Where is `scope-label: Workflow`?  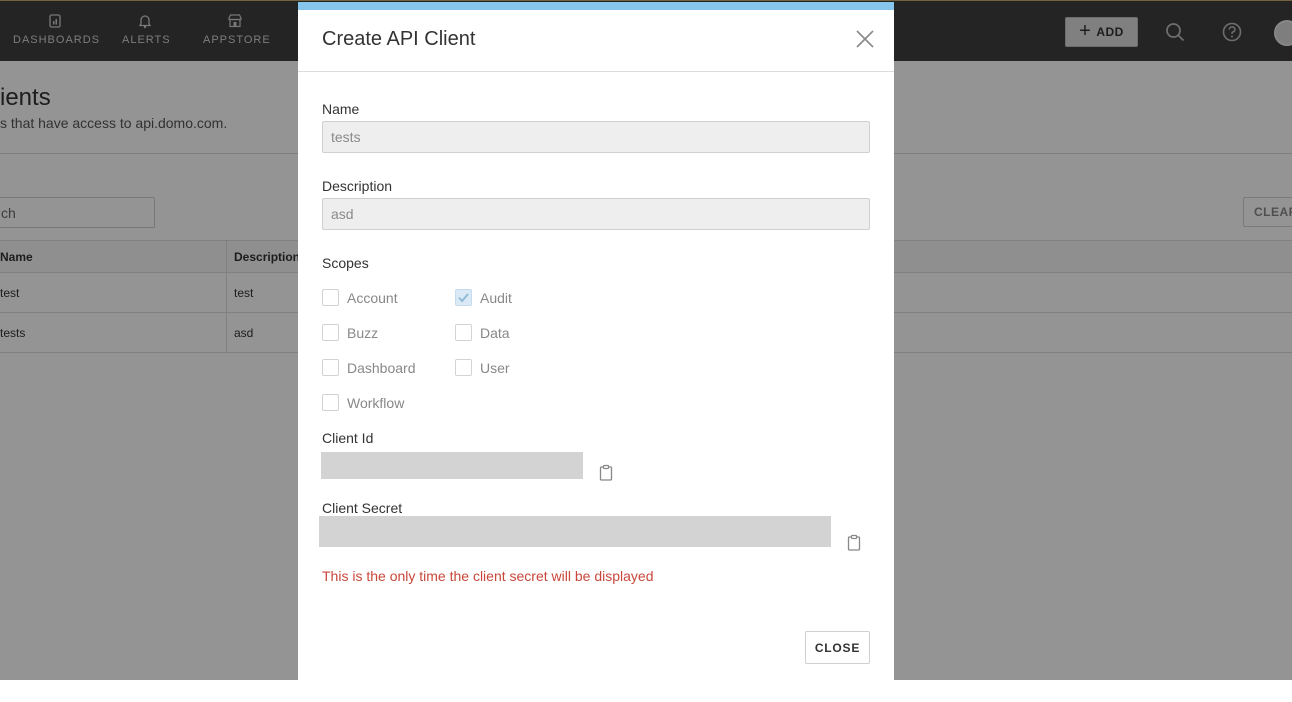
scope-label: Workflow is located at coordinates (376, 402).